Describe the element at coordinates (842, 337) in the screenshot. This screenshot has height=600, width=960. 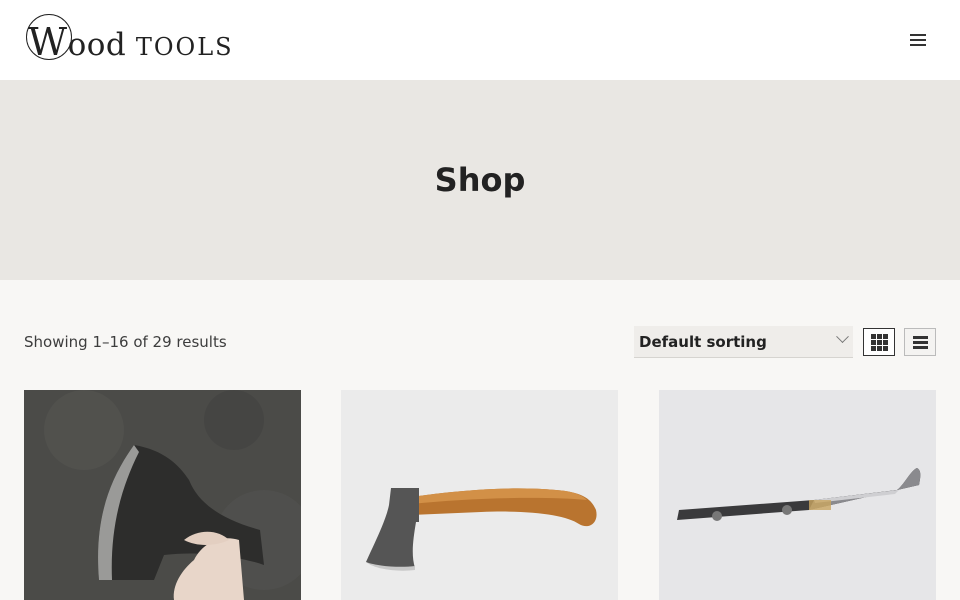
I see `chevron-down-icon` at that location.